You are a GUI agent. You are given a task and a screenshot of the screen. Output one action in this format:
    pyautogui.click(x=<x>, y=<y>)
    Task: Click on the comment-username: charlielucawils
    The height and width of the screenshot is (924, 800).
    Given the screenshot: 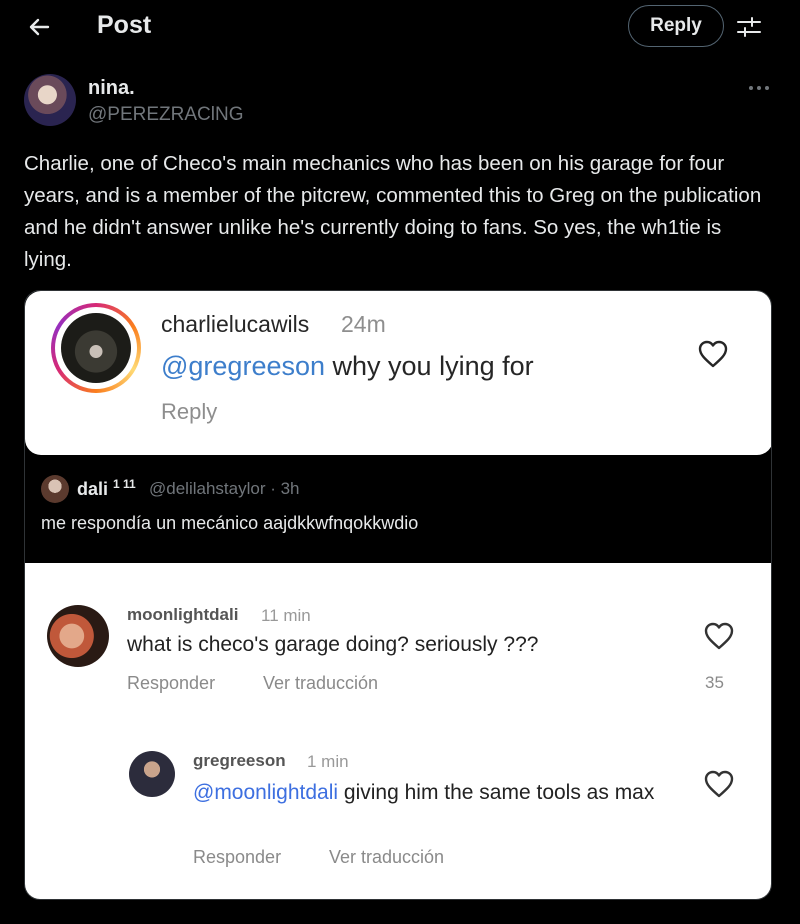 What is the action you would take?
    pyautogui.click(x=235, y=324)
    